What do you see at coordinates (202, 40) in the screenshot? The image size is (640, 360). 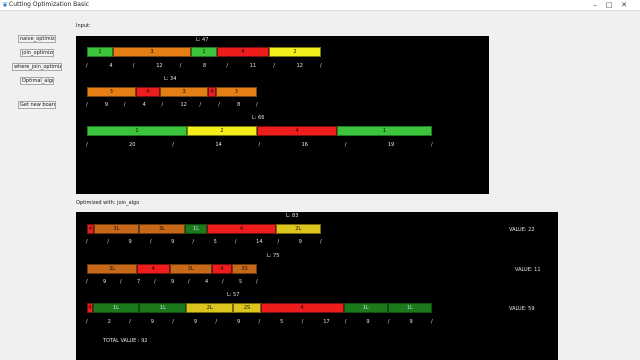 I see `board-length-label: L: 47` at bounding box center [202, 40].